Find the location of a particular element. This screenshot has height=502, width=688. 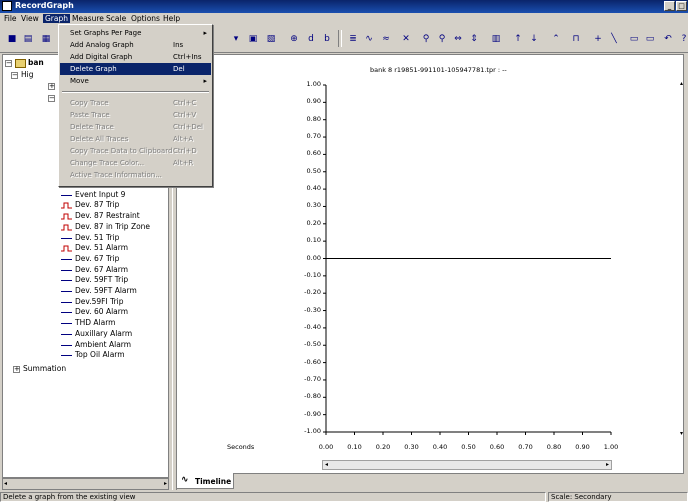

cursor-d-icon: d is located at coordinates (311, 38).